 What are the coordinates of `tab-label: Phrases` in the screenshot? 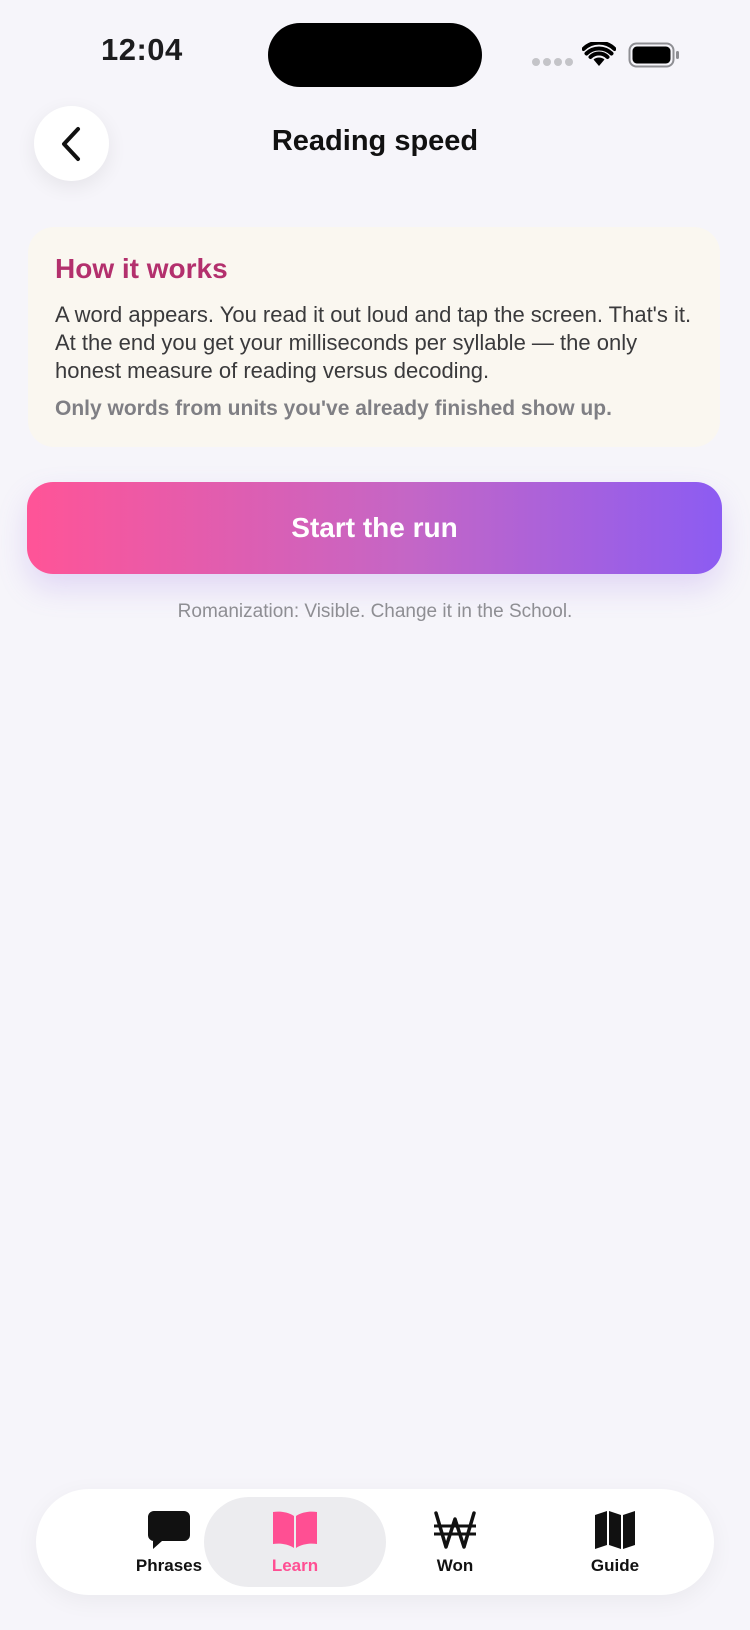 It's located at (169, 1565).